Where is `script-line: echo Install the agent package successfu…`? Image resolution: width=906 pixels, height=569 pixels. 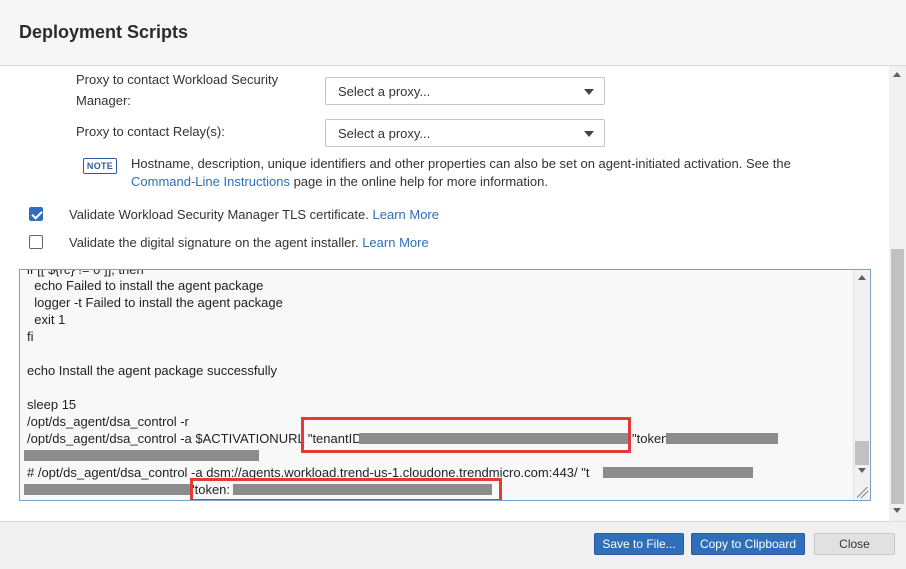 script-line: echo Install the agent package successfu… is located at coordinates (152, 370).